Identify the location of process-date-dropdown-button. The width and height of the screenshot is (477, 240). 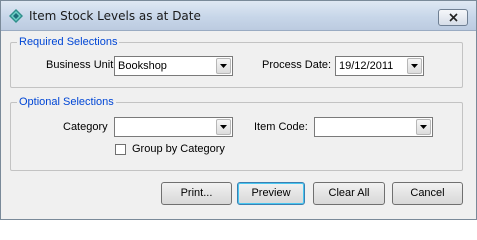
(414, 66).